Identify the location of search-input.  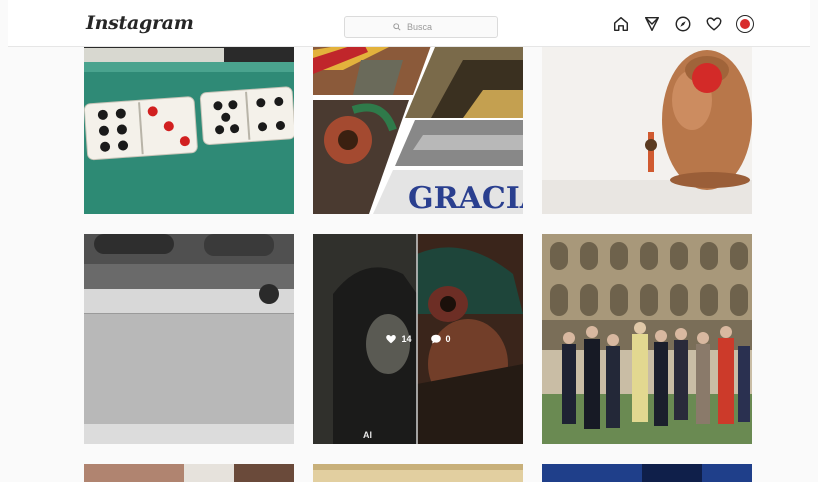
(427, 27).